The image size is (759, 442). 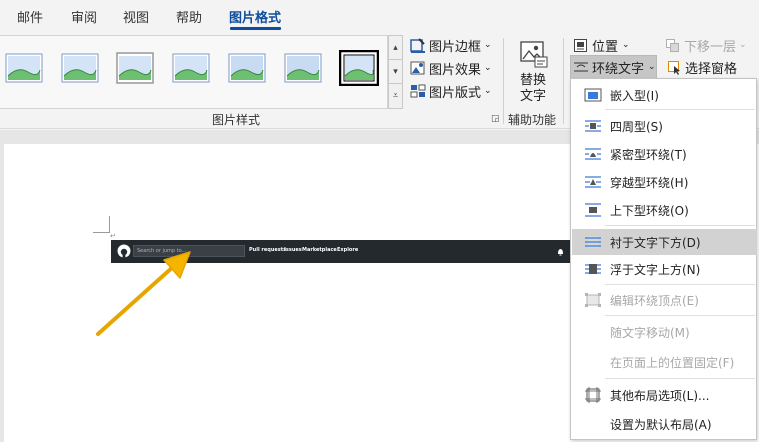 I want to click on bell-icon, so click(x=560, y=252).